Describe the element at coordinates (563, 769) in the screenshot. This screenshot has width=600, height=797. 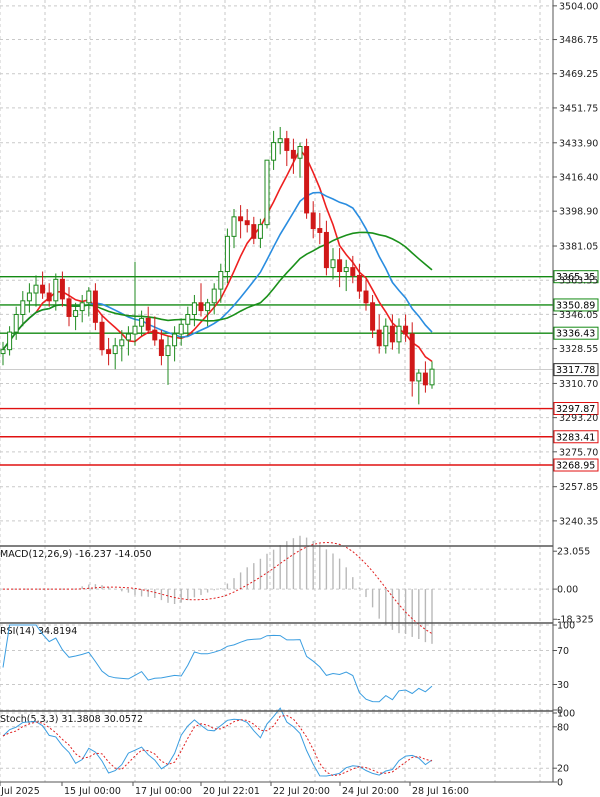
I see `indicator-tick-label: 20` at that location.